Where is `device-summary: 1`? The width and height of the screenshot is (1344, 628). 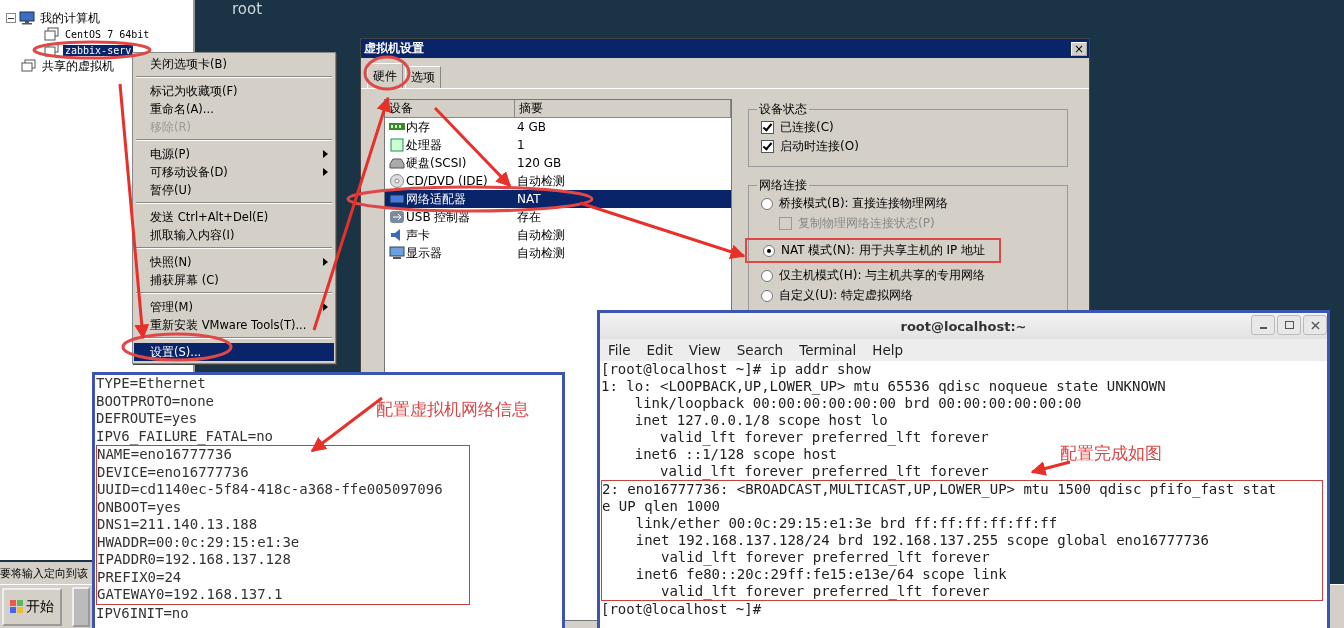 device-summary: 1 is located at coordinates (521, 145).